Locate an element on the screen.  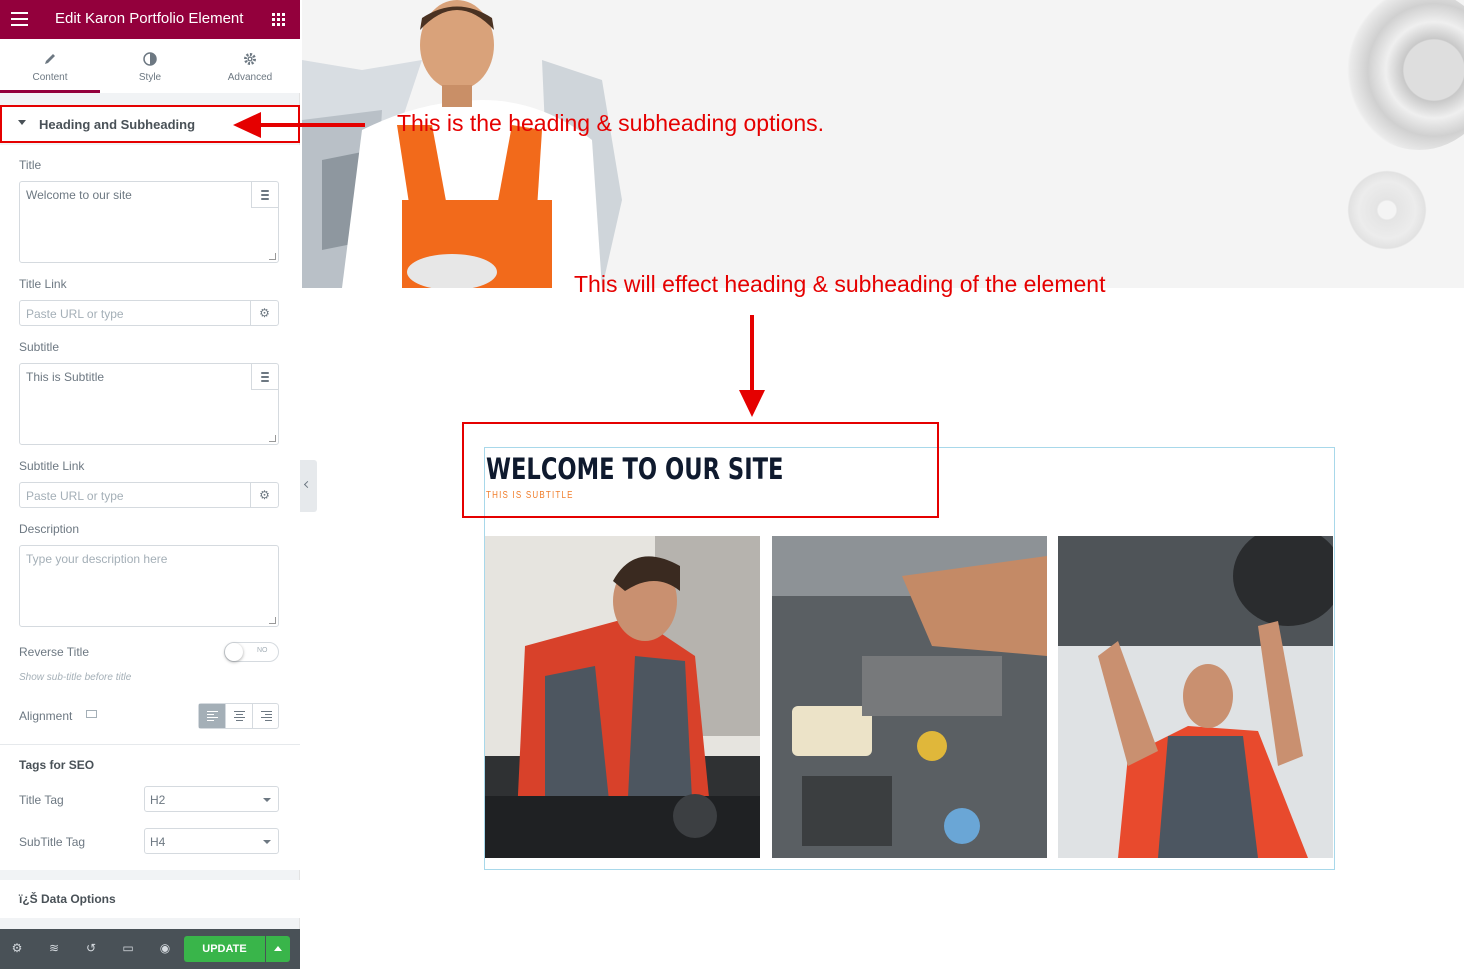
panel-header: Edit Karon Portfolio Element is located at coordinates (150, 19).